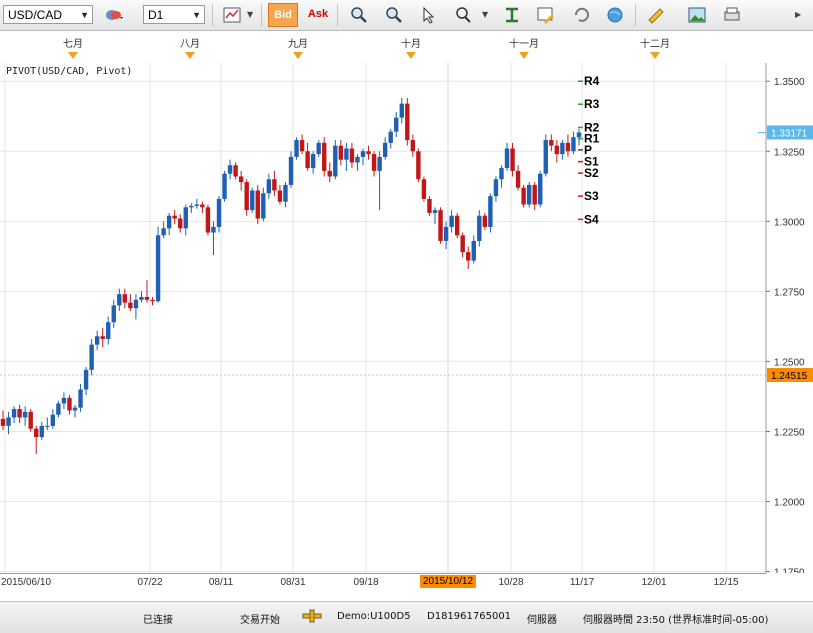  What do you see at coordinates (732, 15) in the screenshot?
I see `print-icon` at bounding box center [732, 15].